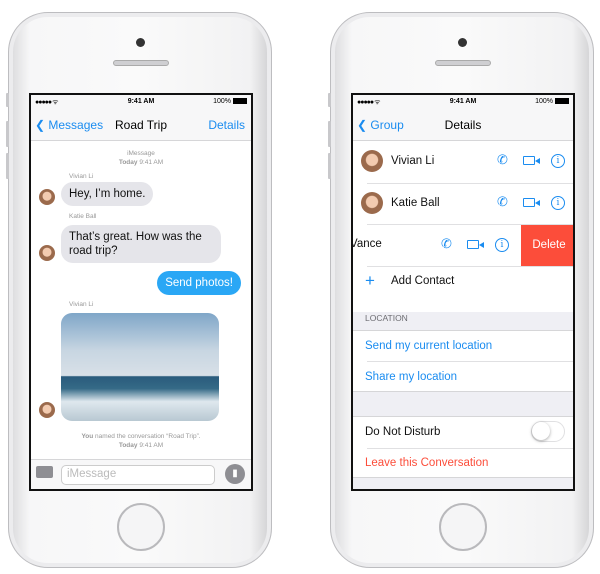 Image resolution: width=600 pixels, height=574 pixels. What do you see at coordinates (235, 474) in the screenshot?
I see `microphone-icon: ▮` at bounding box center [235, 474].